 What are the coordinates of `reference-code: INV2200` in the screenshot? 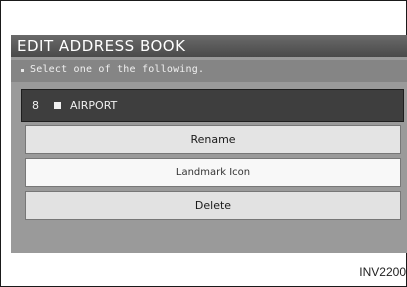 It's located at (382, 272).